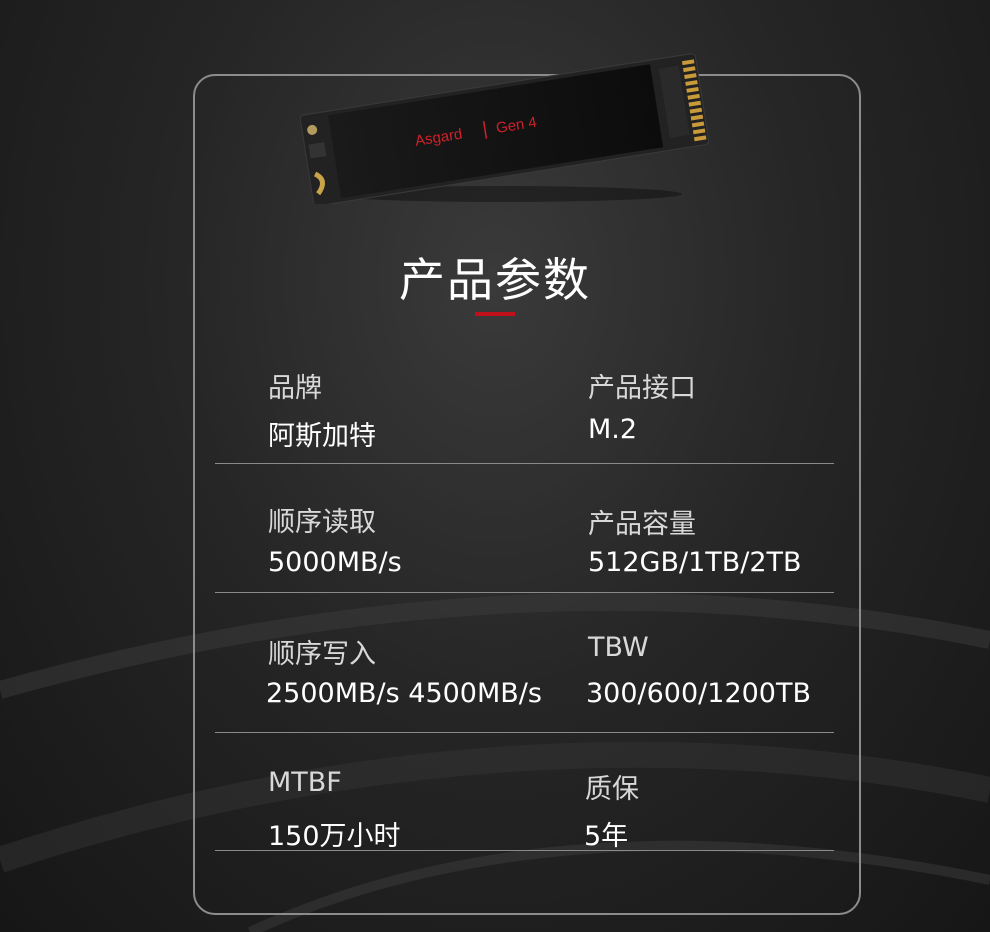 Image resolution: width=990 pixels, height=932 pixels. What do you see at coordinates (642, 524) in the screenshot?
I see `spec-label-capacity: 产品容量` at bounding box center [642, 524].